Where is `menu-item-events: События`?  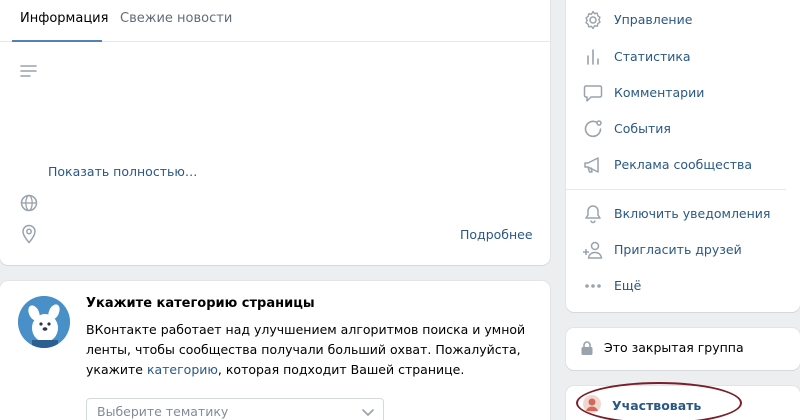 menu-item-events: События is located at coordinates (676, 129).